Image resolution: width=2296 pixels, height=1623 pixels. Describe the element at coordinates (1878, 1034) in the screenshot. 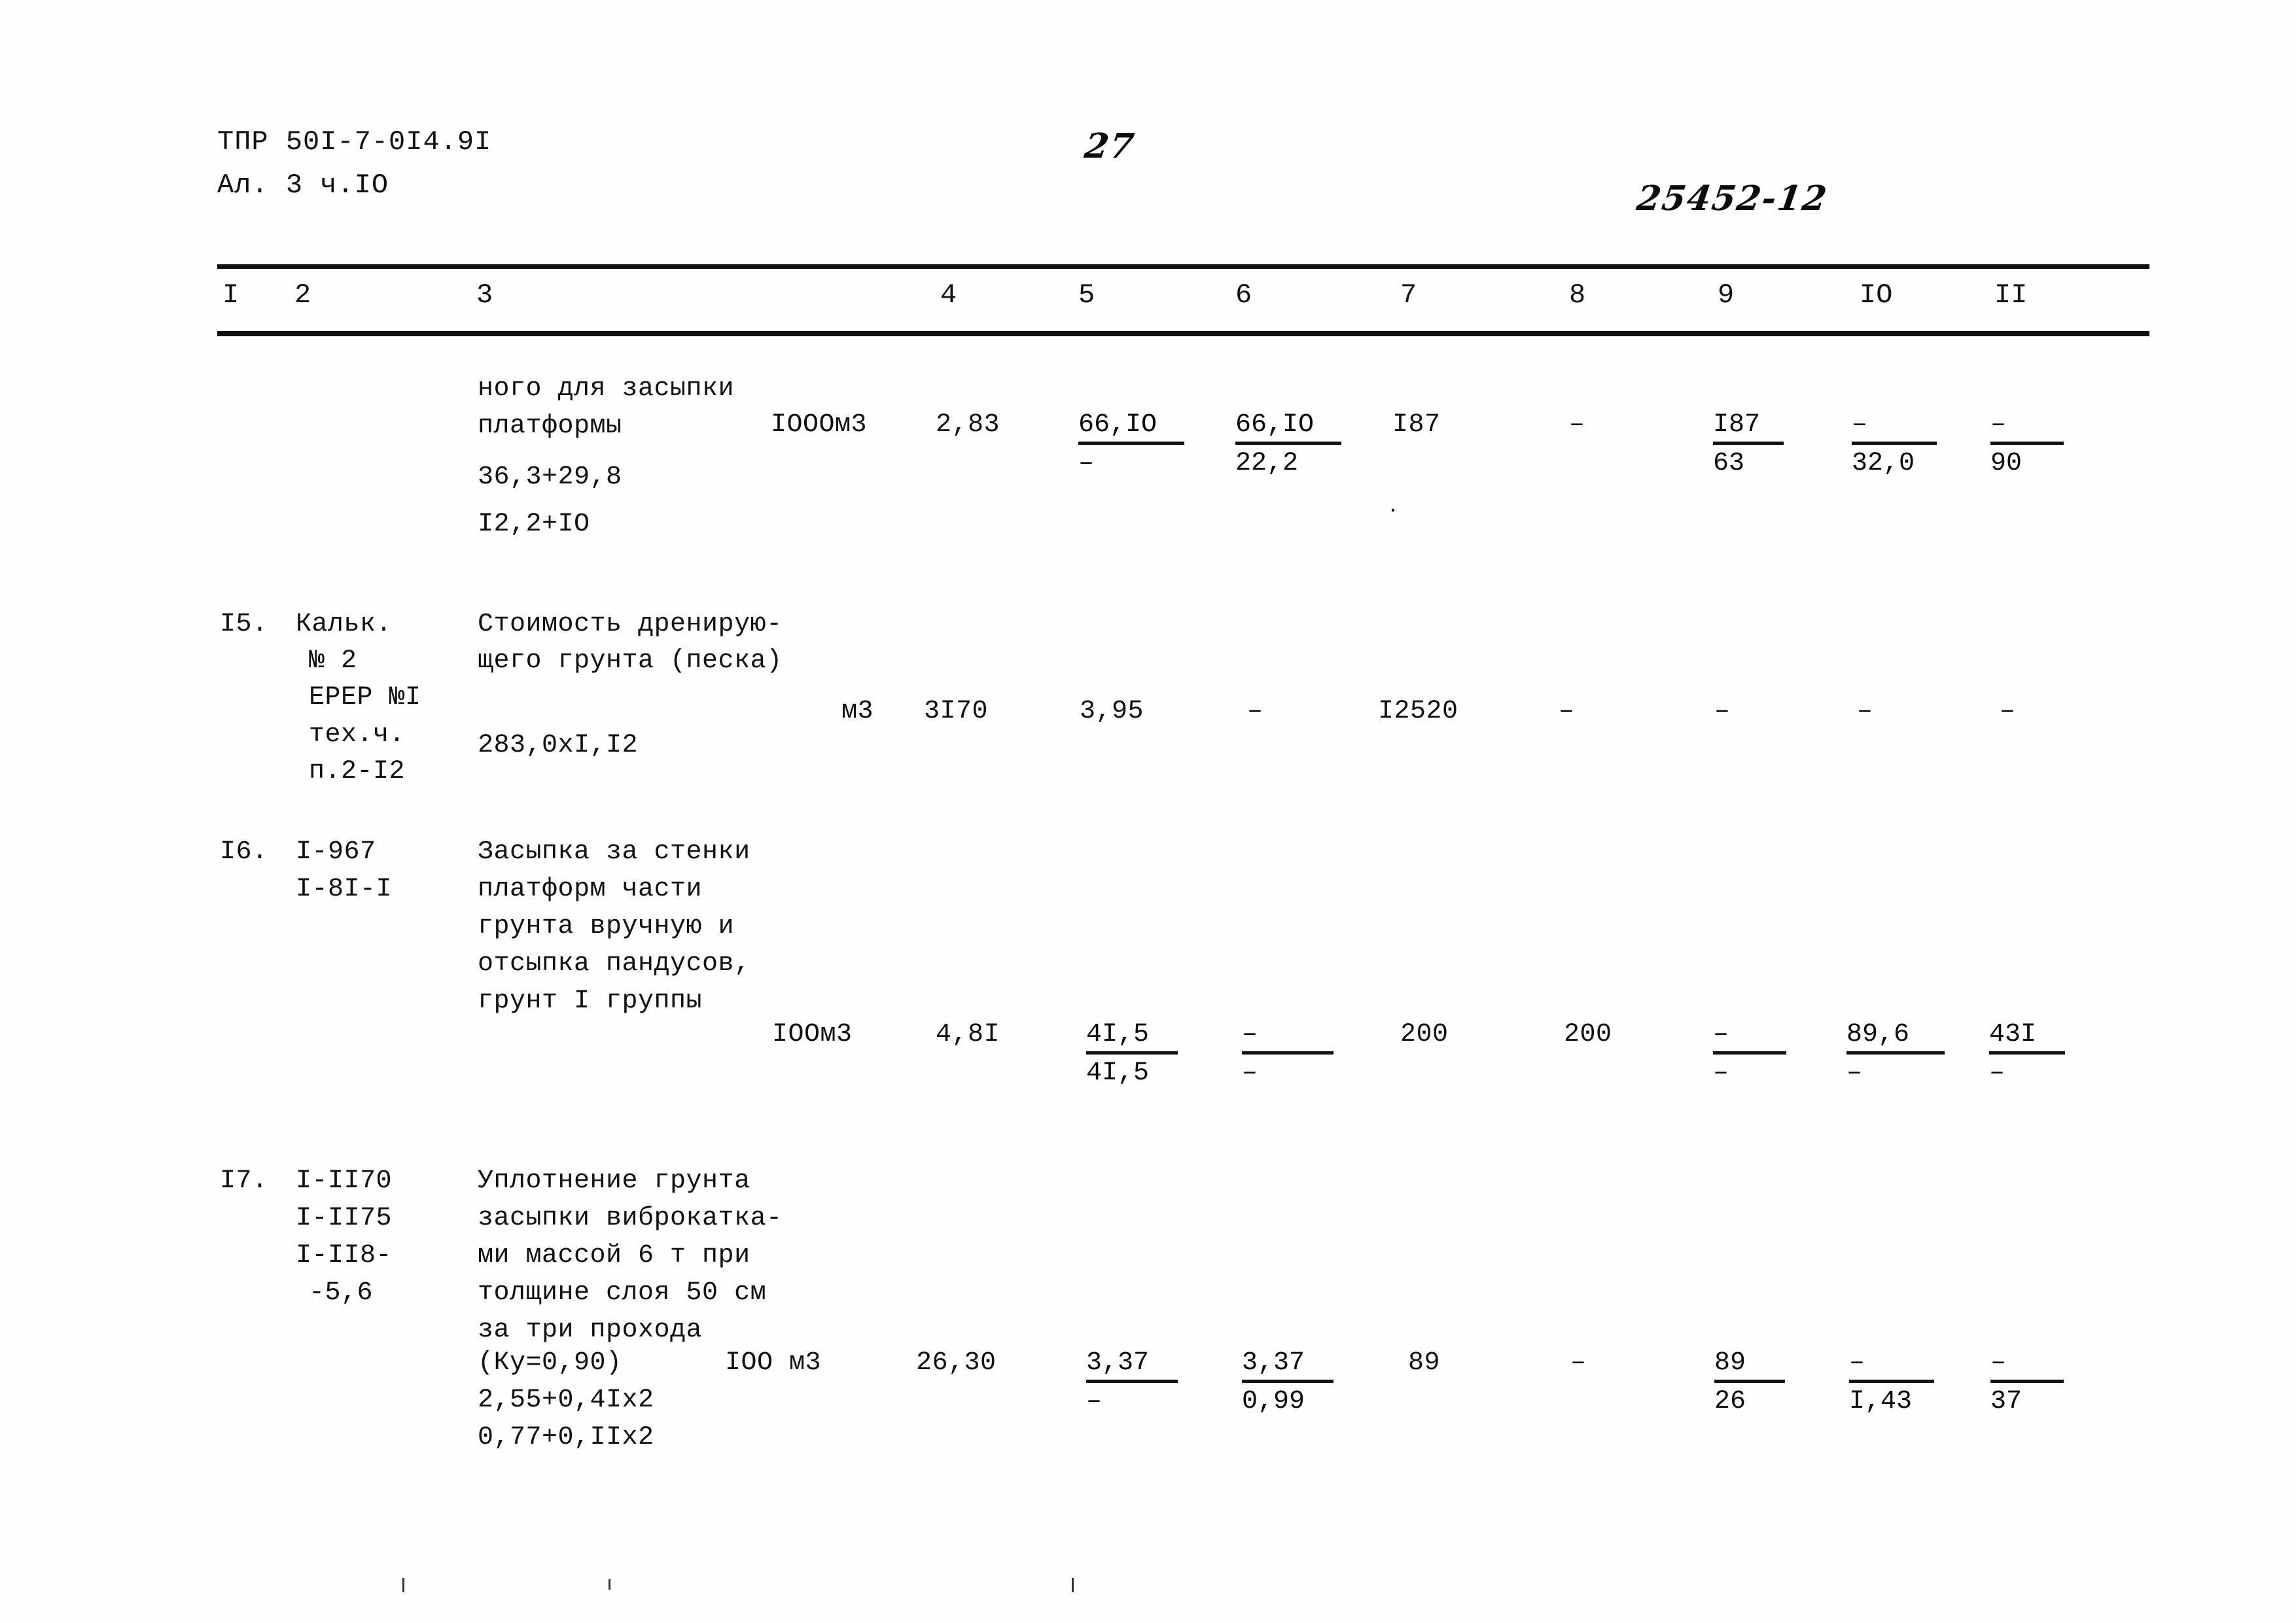

I see `row16-col10-numerator: 89,6` at that location.